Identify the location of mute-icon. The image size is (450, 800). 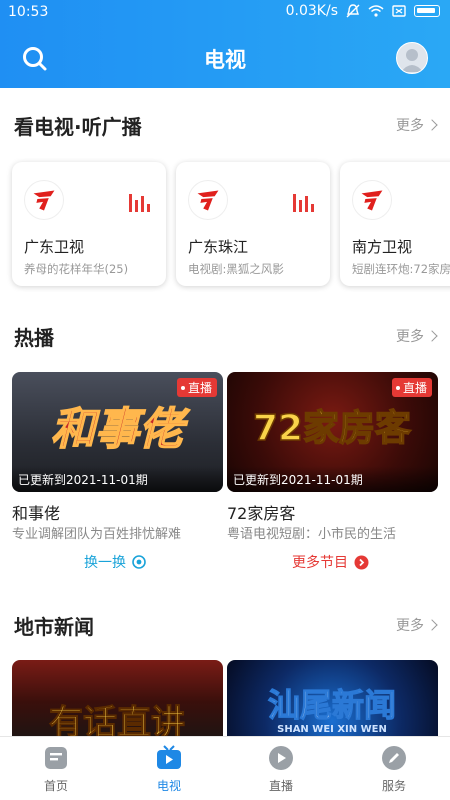
(353, 11).